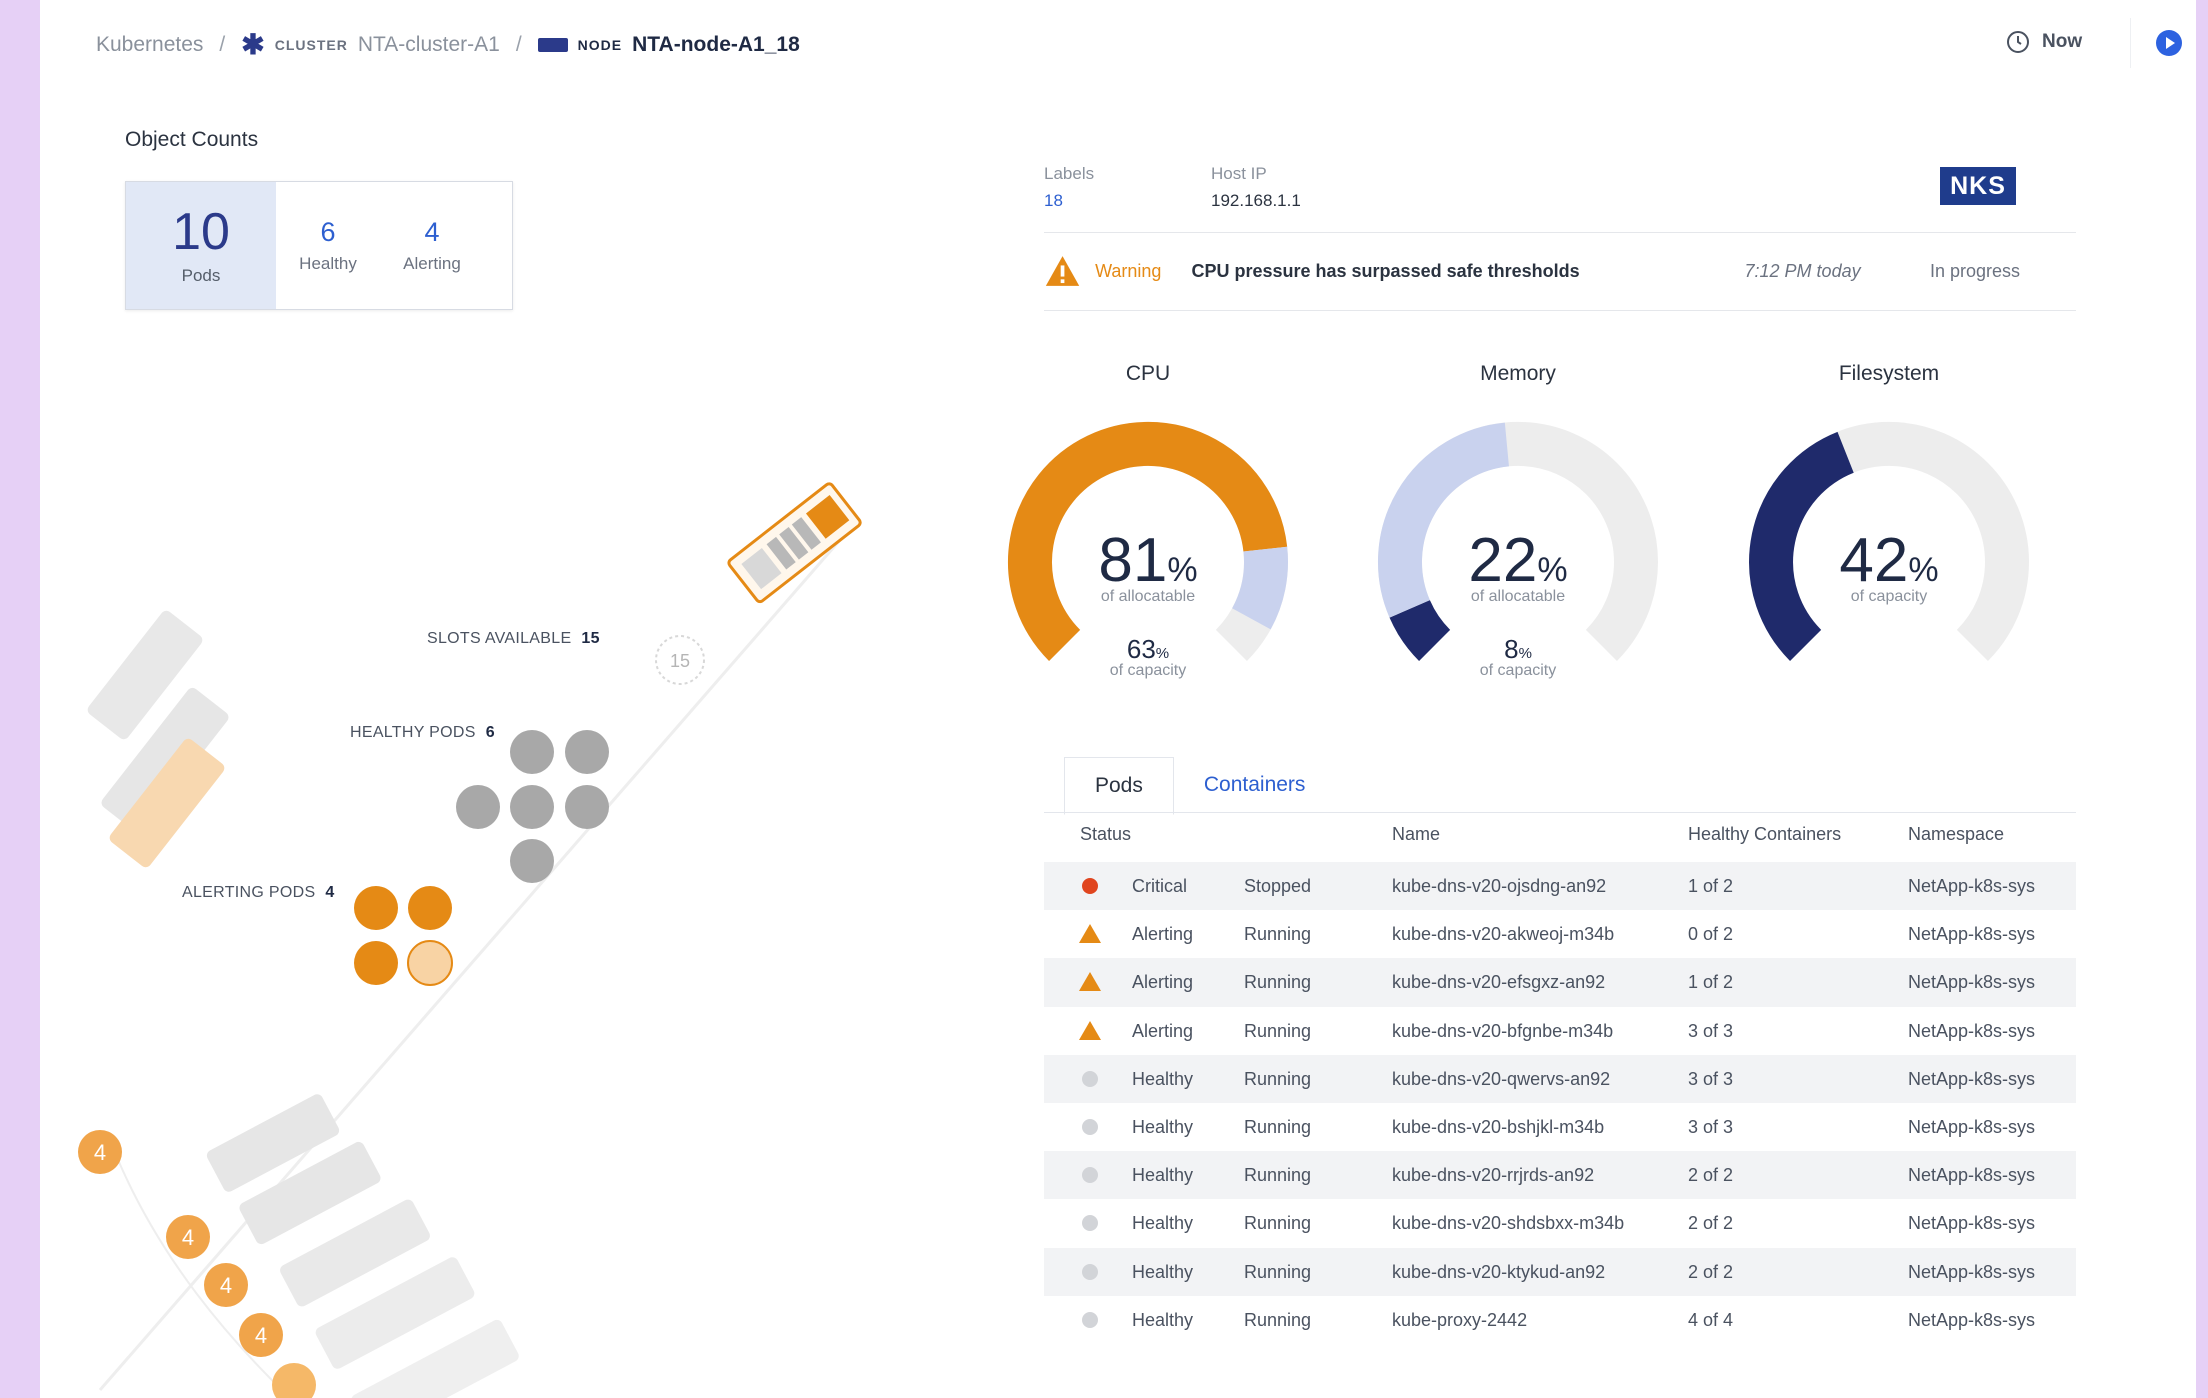 The width and height of the screenshot is (2208, 1398). I want to click on play-icon, so click(2170, 43).